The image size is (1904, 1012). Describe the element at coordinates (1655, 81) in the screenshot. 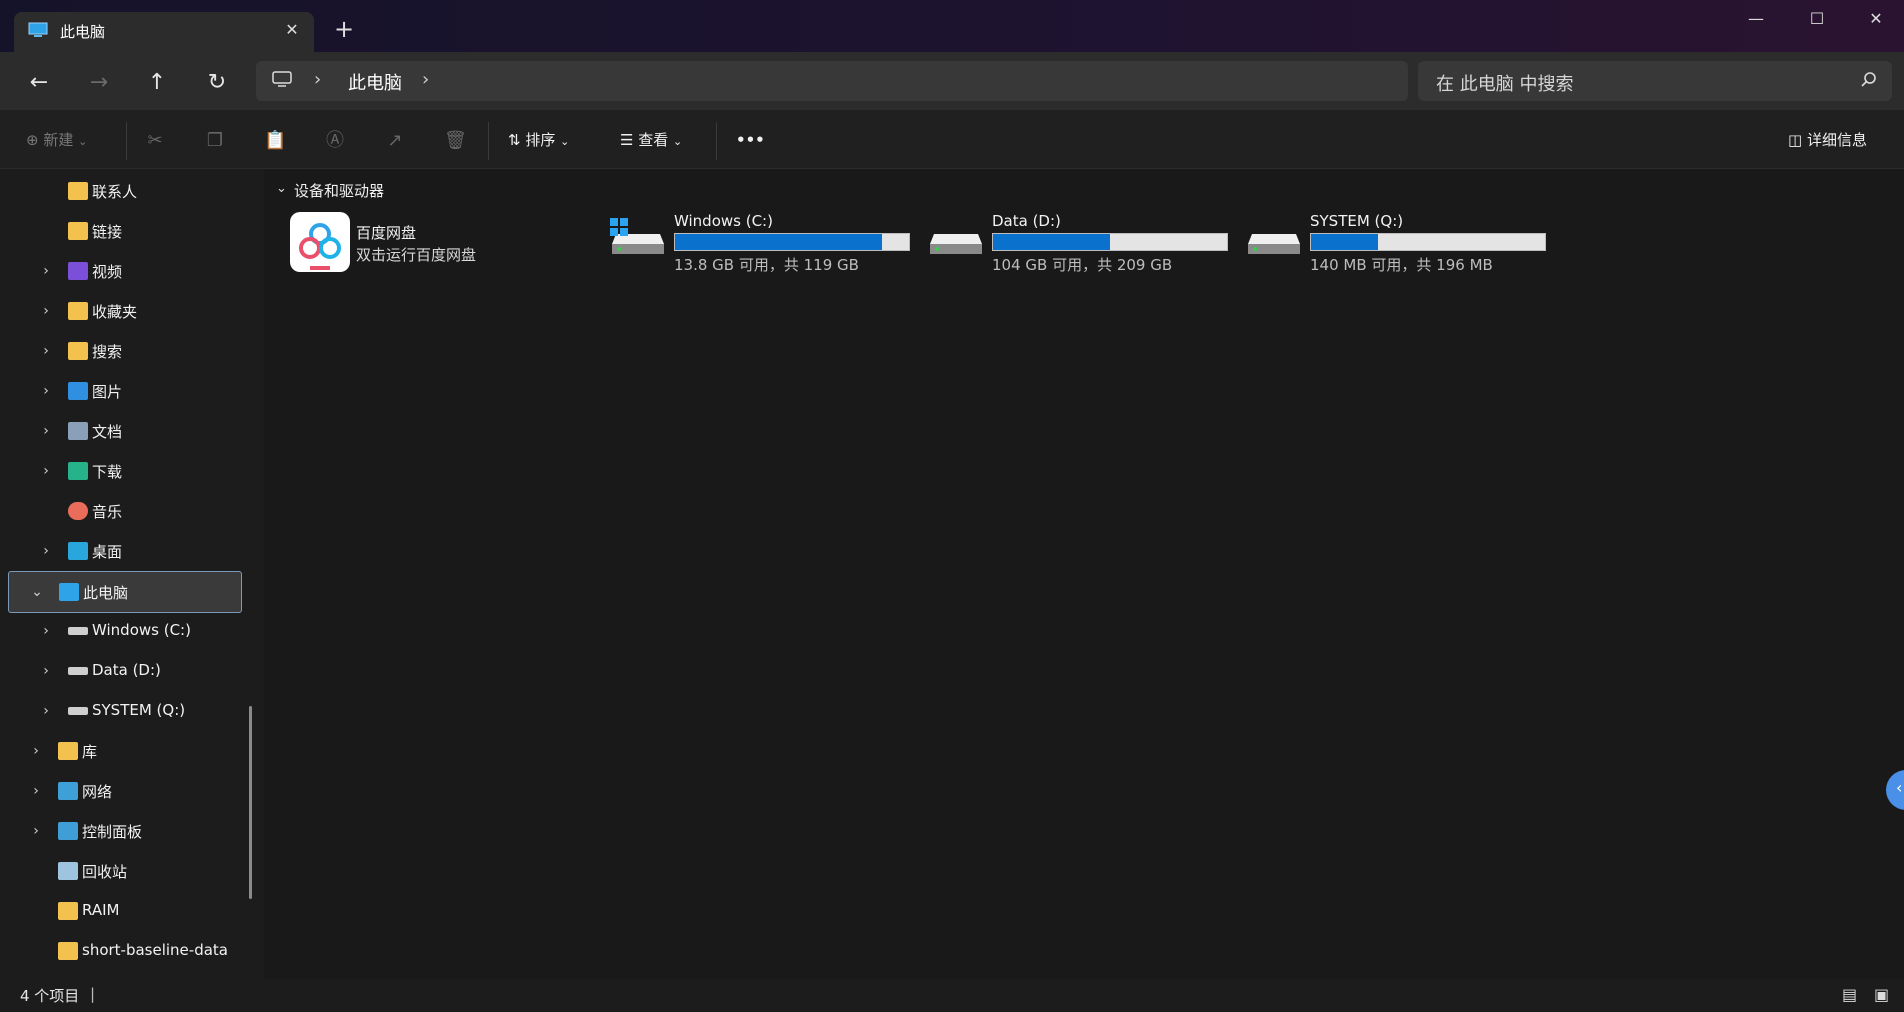

I see `search-box: 在 此电脑 中搜索` at that location.